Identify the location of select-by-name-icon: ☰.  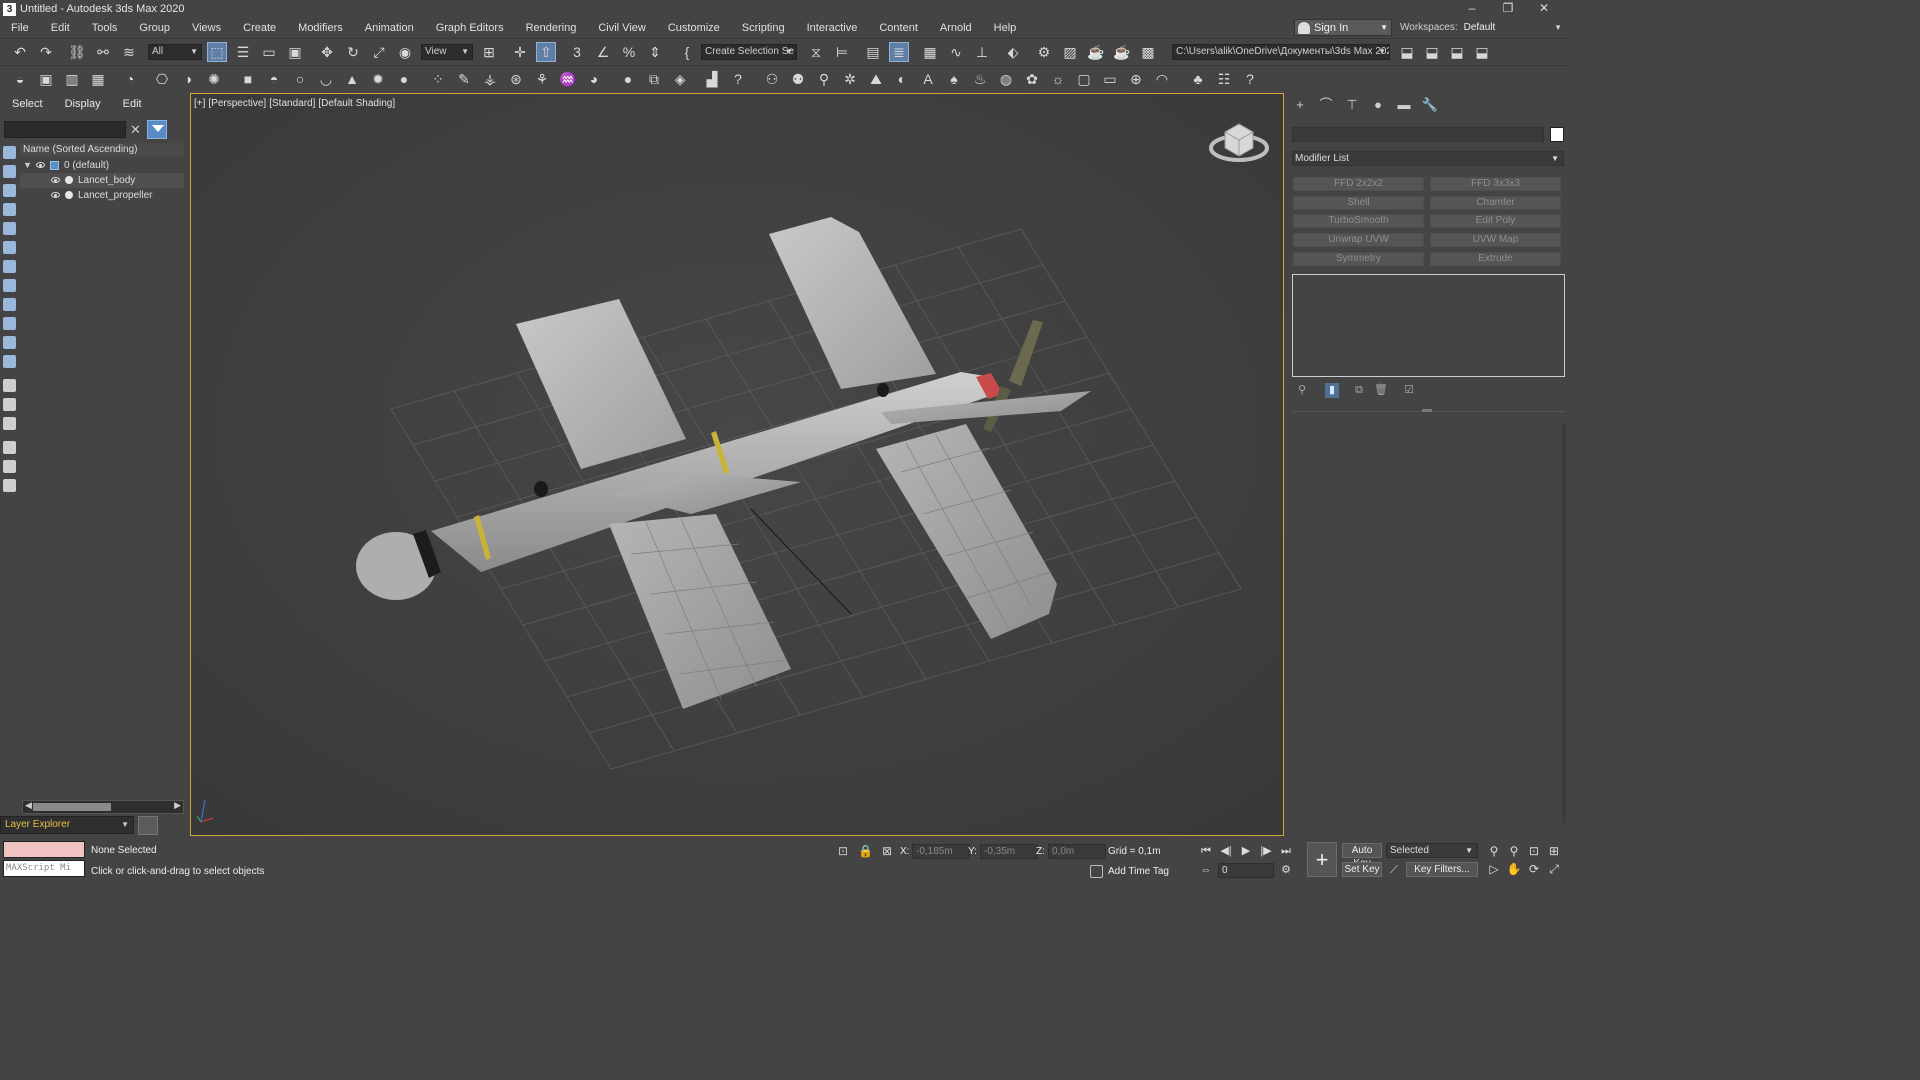
(243, 52).